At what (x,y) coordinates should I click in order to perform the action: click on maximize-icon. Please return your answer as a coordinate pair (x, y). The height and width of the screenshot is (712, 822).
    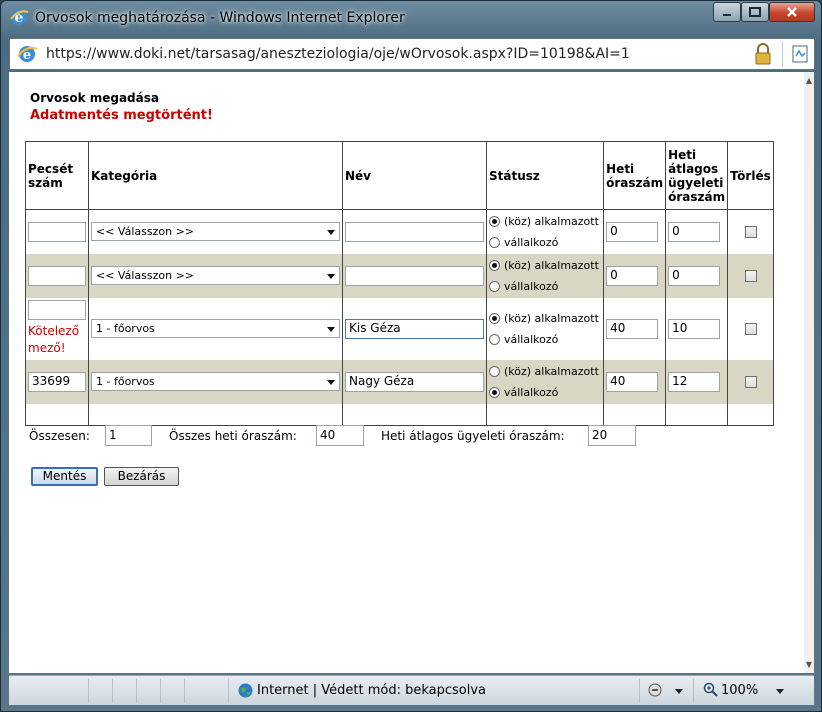
    Looking at the image, I should click on (755, 12).